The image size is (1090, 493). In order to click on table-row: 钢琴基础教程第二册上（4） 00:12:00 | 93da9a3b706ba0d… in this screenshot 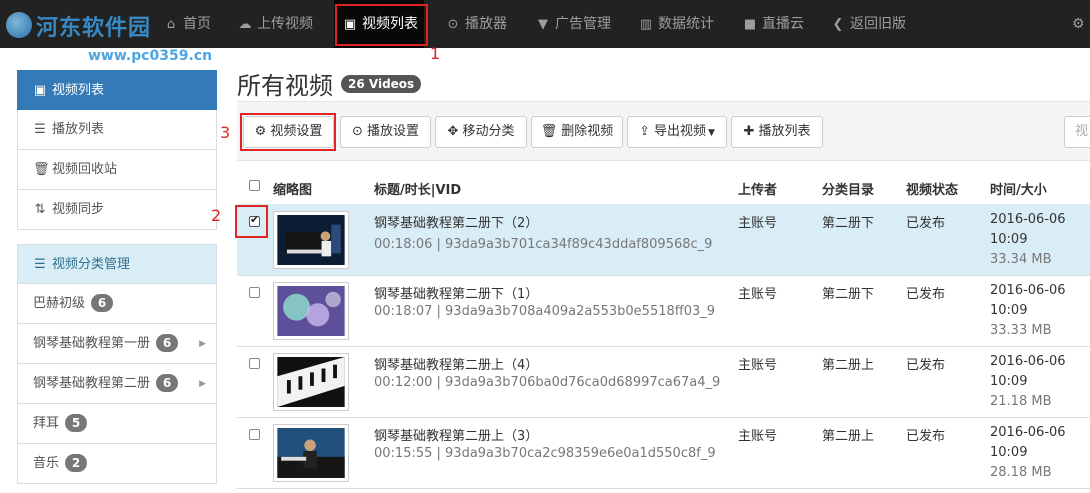, I will do `click(663, 382)`.